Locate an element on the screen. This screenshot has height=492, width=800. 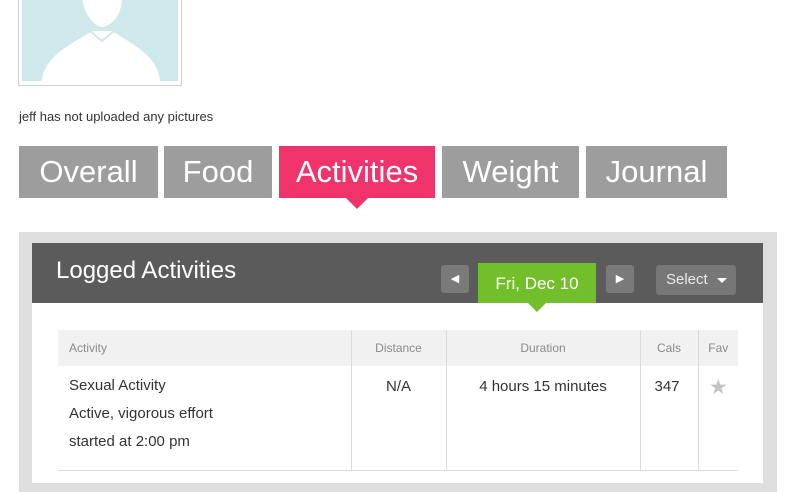
distance-cell: N/A is located at coordinates (399, 418).